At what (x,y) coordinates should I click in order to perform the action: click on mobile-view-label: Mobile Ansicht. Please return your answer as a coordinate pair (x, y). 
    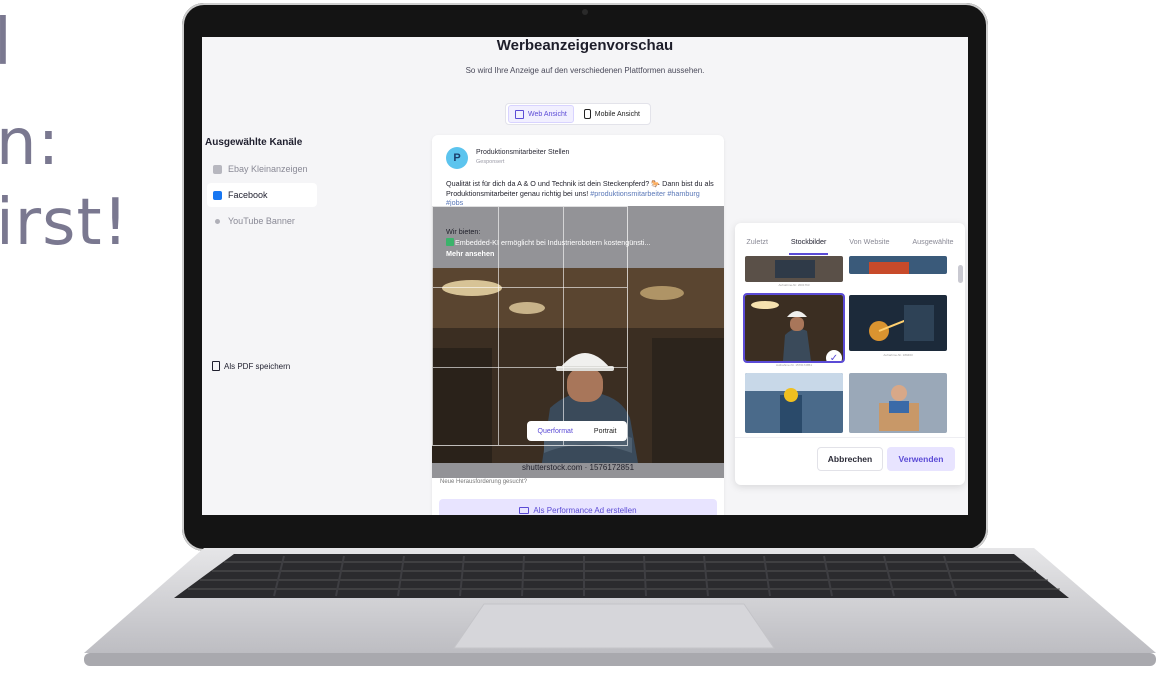
    Looking at the image, I should click on (617, 114).